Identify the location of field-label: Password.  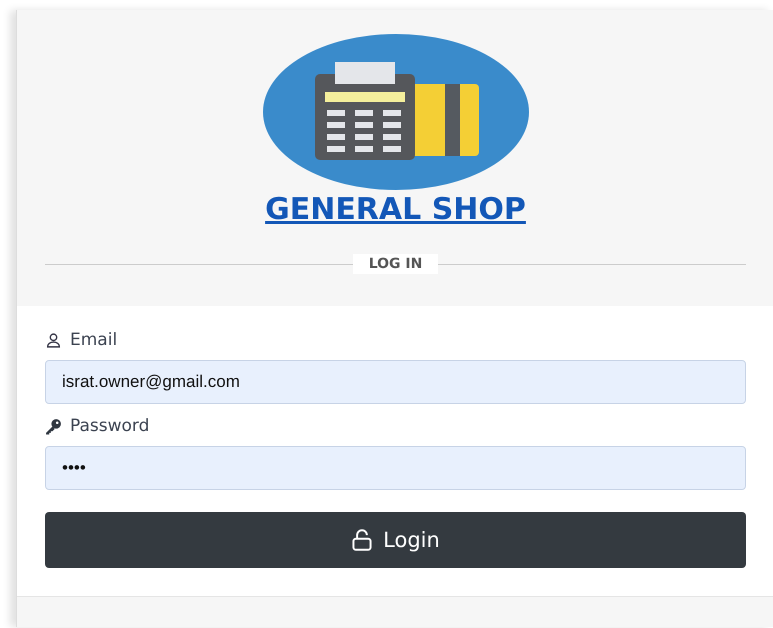
(110, 426).